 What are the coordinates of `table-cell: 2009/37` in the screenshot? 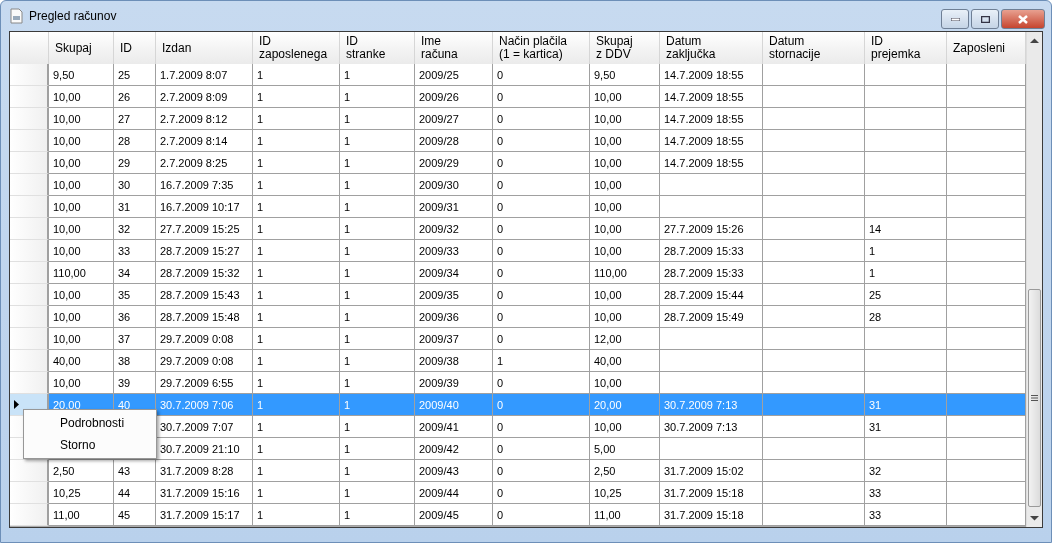 It's located at (454, 339).